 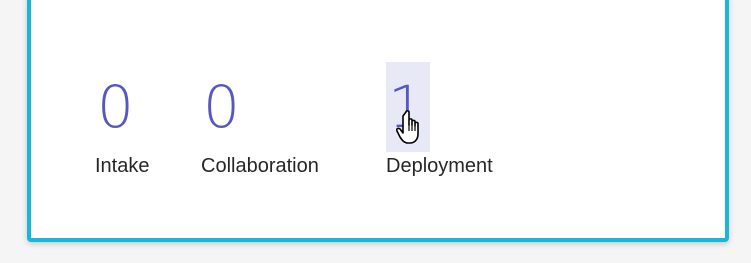 I want to click on intake-count: 0, so click(x=115, y=107).